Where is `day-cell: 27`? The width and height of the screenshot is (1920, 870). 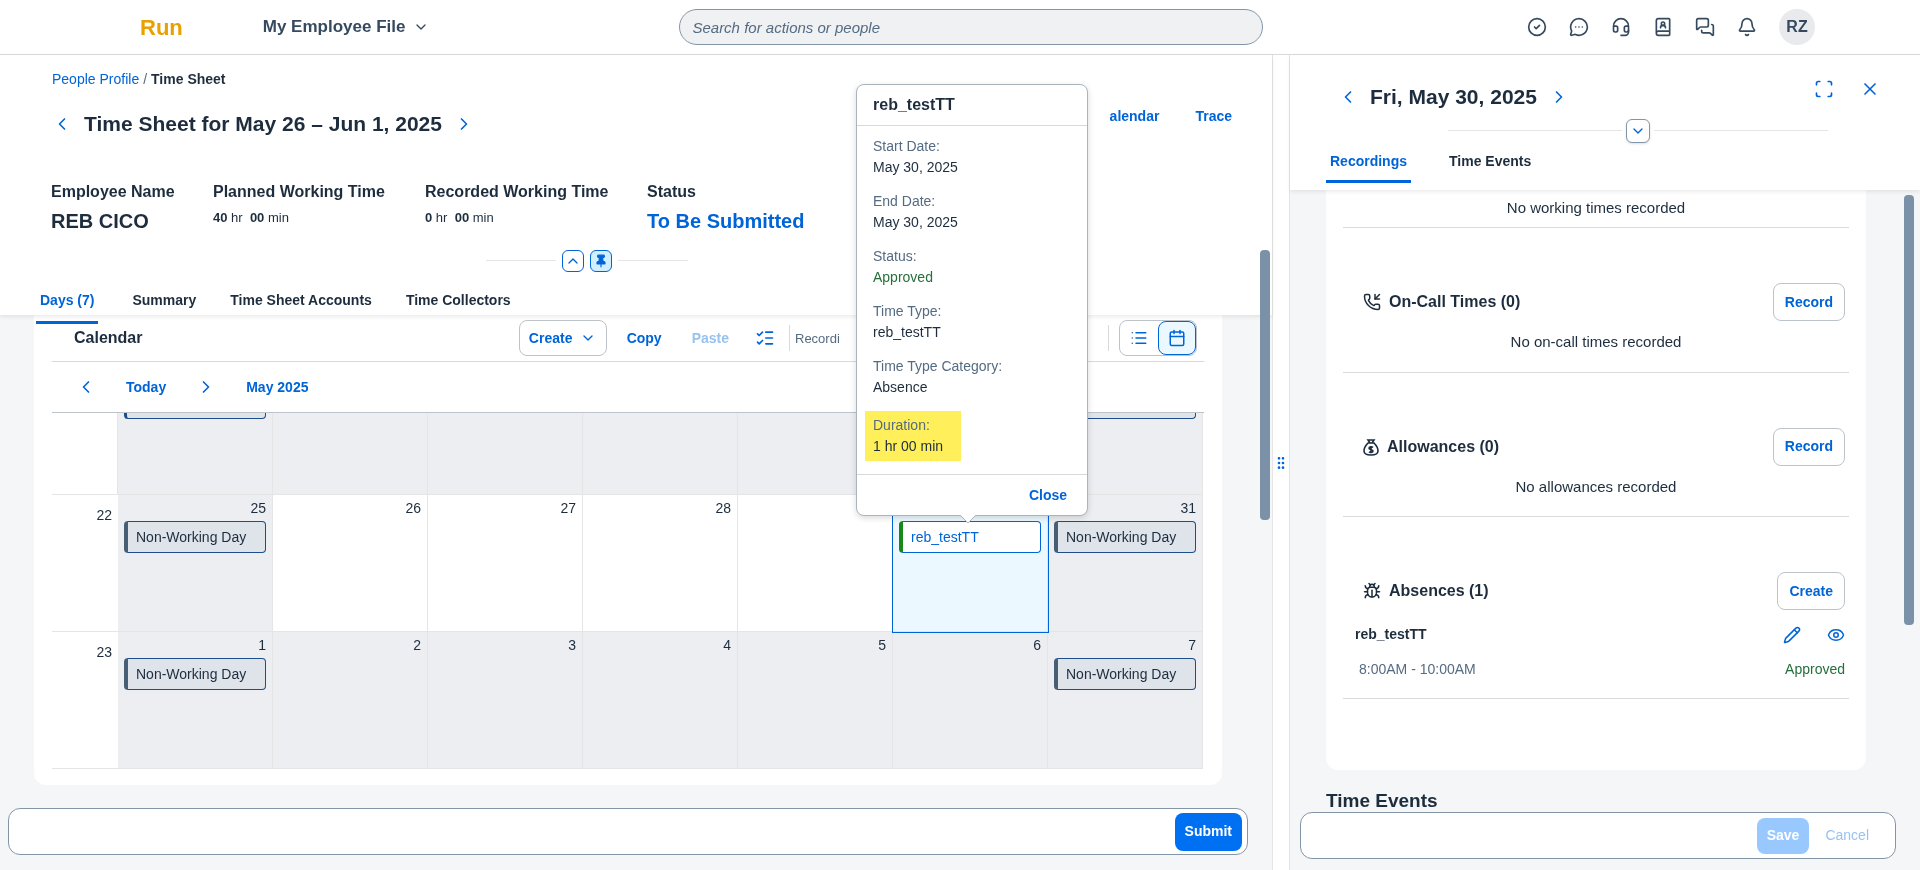 day-cell: 27 is located at coordinates (505, 563).